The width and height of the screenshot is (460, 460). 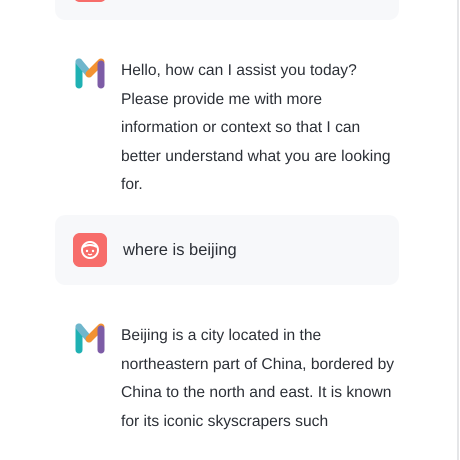 I want to click on assistant-message-text: Beijing is a city located in the northeastern part of China, bordered by China to the north and east. It is known for its iconic skyscrapers such, so click(x=258, y=379).